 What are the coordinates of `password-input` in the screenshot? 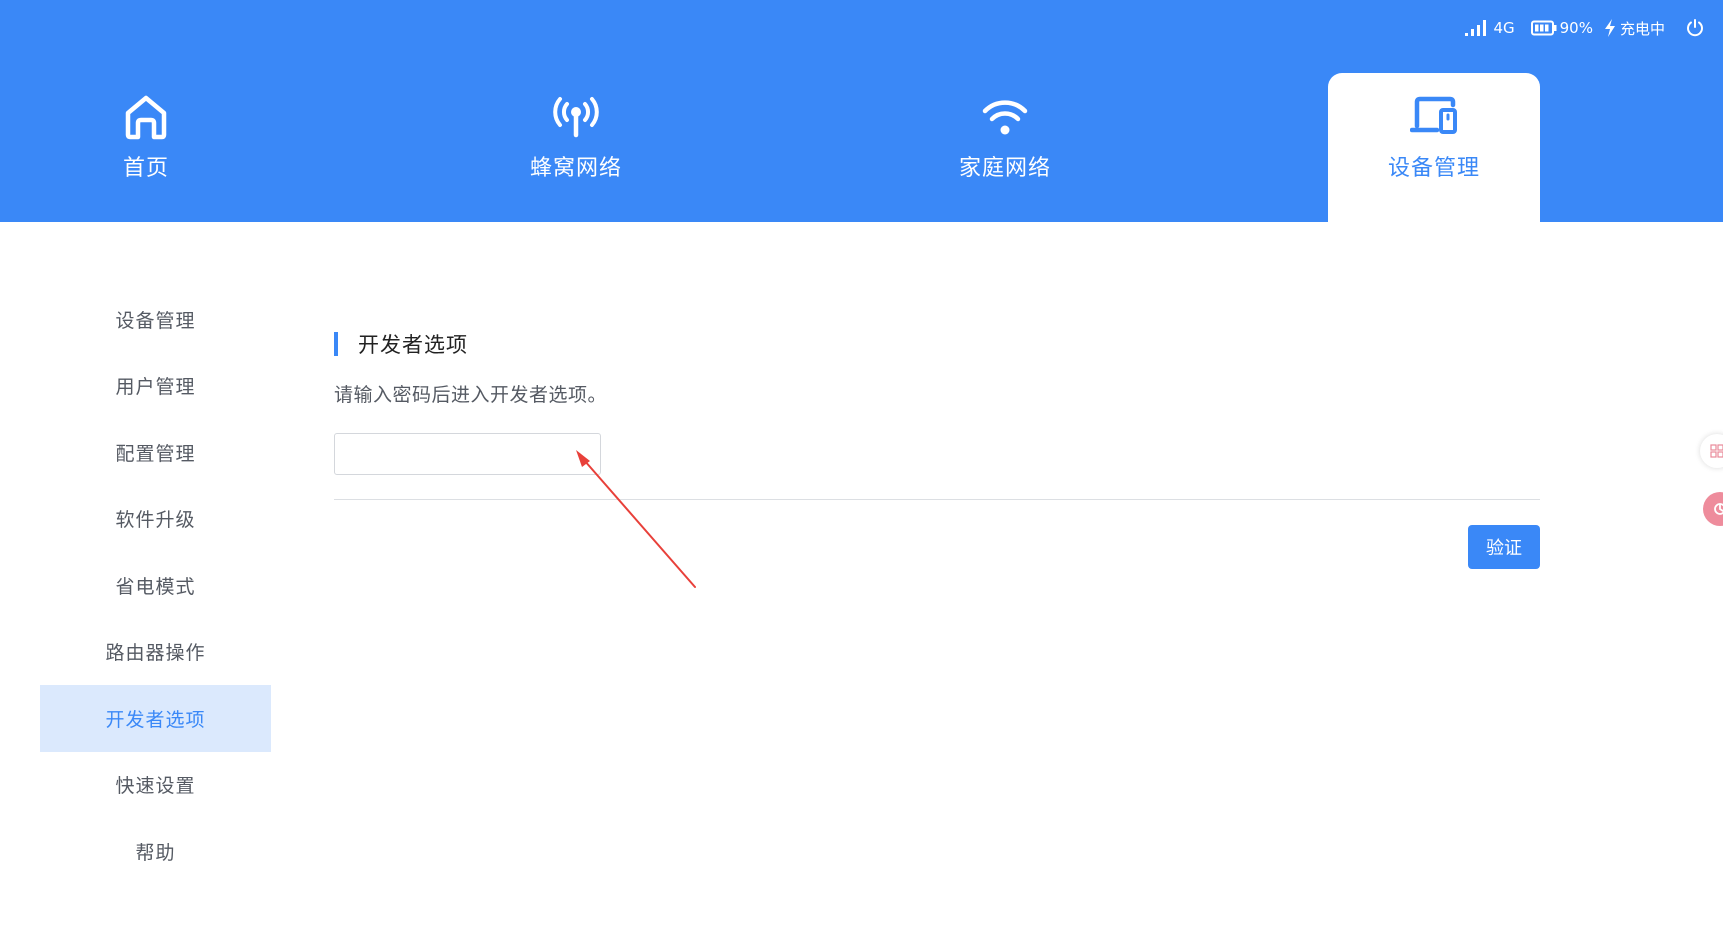 It's located at (467, 454).